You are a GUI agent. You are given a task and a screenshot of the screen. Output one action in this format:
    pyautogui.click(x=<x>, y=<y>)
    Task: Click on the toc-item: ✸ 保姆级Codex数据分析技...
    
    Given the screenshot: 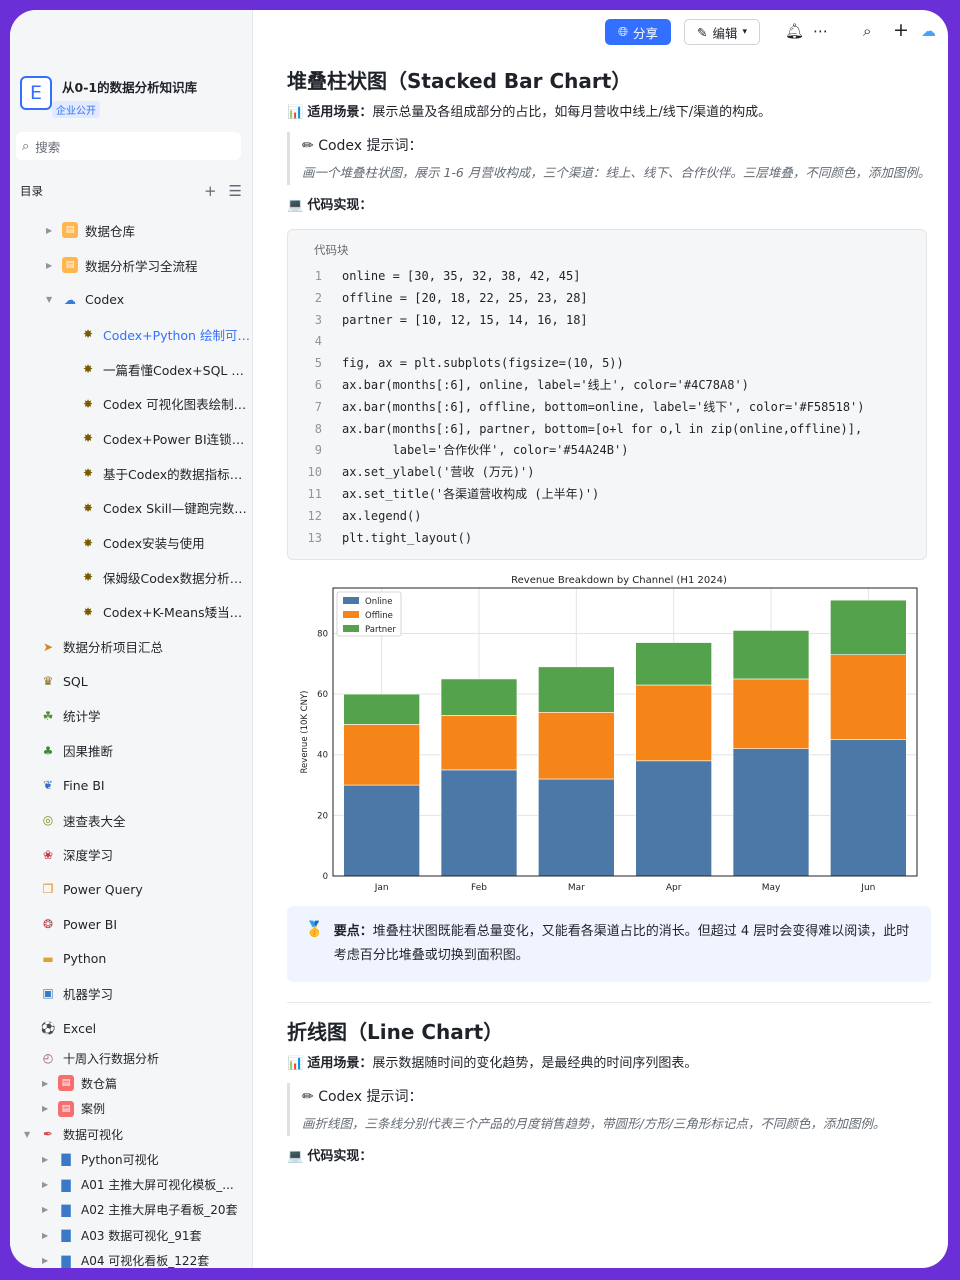 What is the action you would take?
    pyautogui.click(x=131, y=577)
    